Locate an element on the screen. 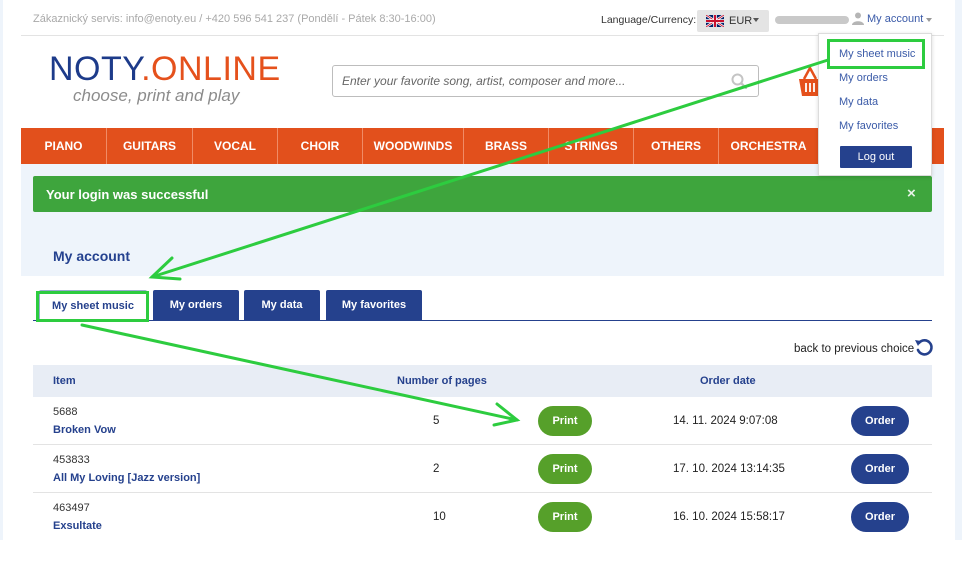 The image size is (962, 582). currency-value: EUR is located at coordinates (741, 21).